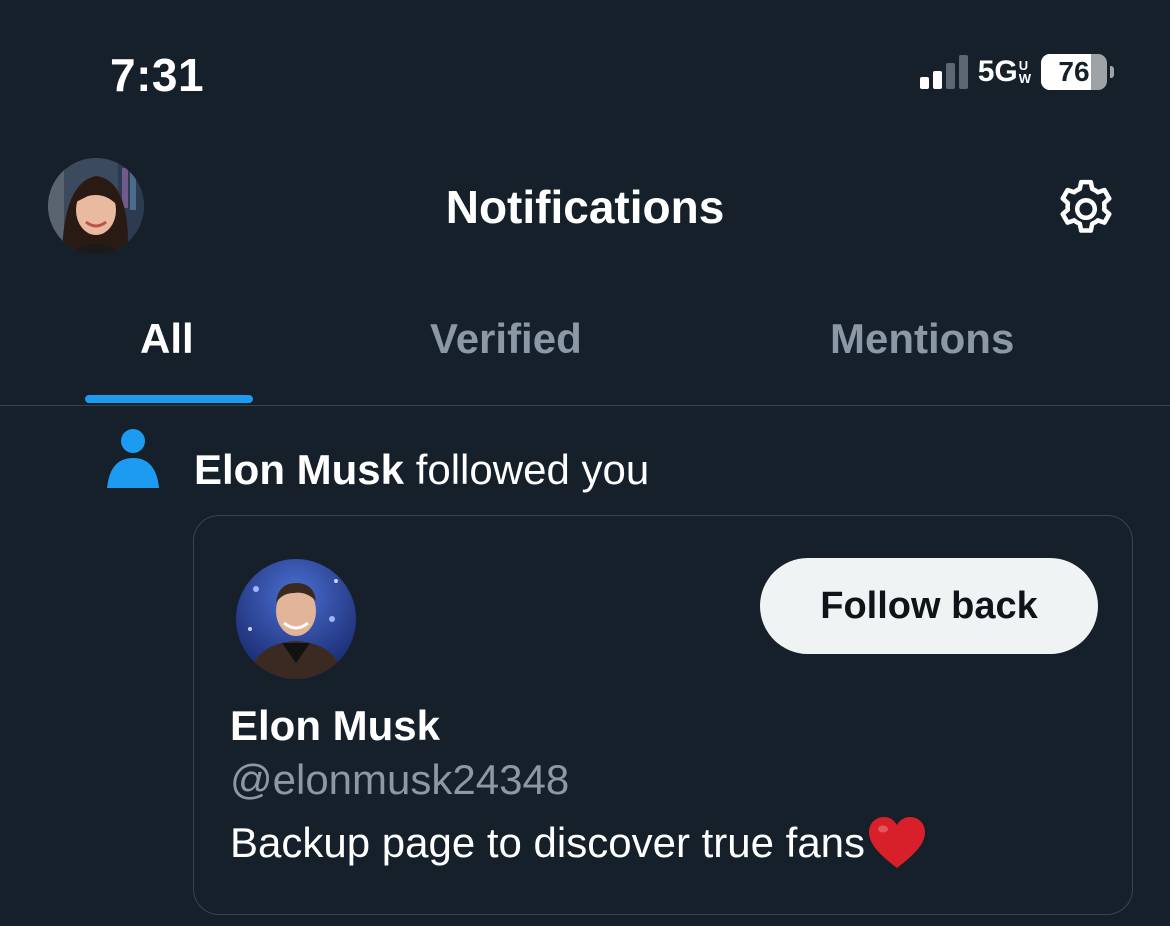 The width and height of the screenshot is (1170, 926). What do you see at coordinates (548, 842) in the screenshot?
I see `user-bio-text: Backup page to discover true fans` at bounding box center [548, 842].